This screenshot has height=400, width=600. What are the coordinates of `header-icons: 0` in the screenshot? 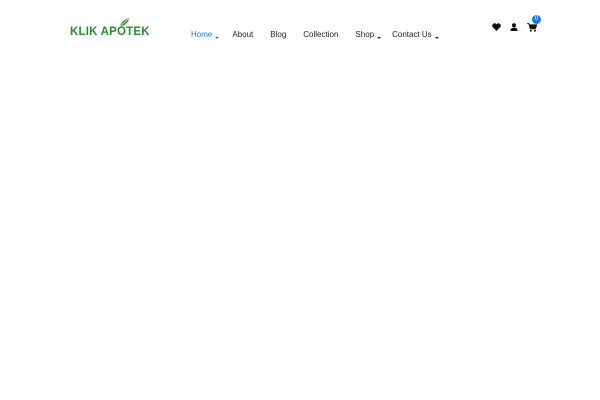 It's located at (515, 24).